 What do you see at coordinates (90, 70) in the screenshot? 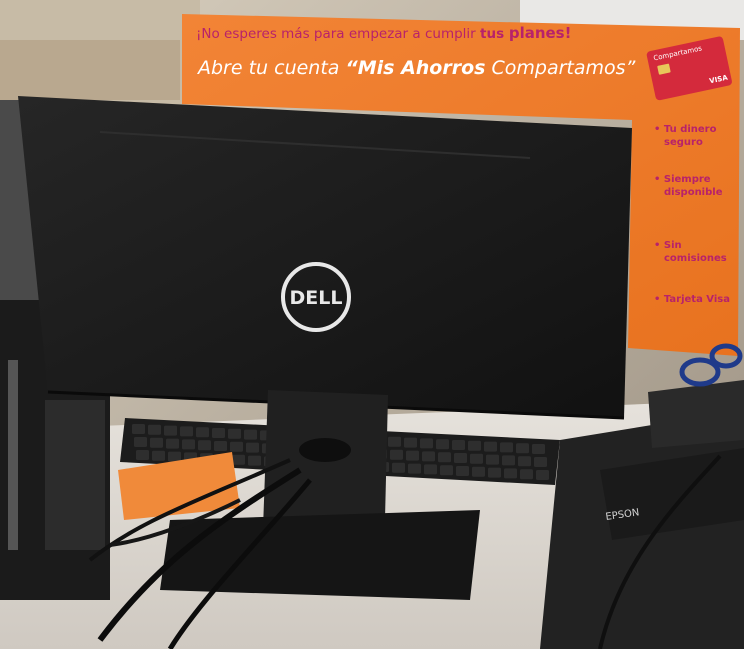
I see `shelf-board` at bounding box center [90, 70].